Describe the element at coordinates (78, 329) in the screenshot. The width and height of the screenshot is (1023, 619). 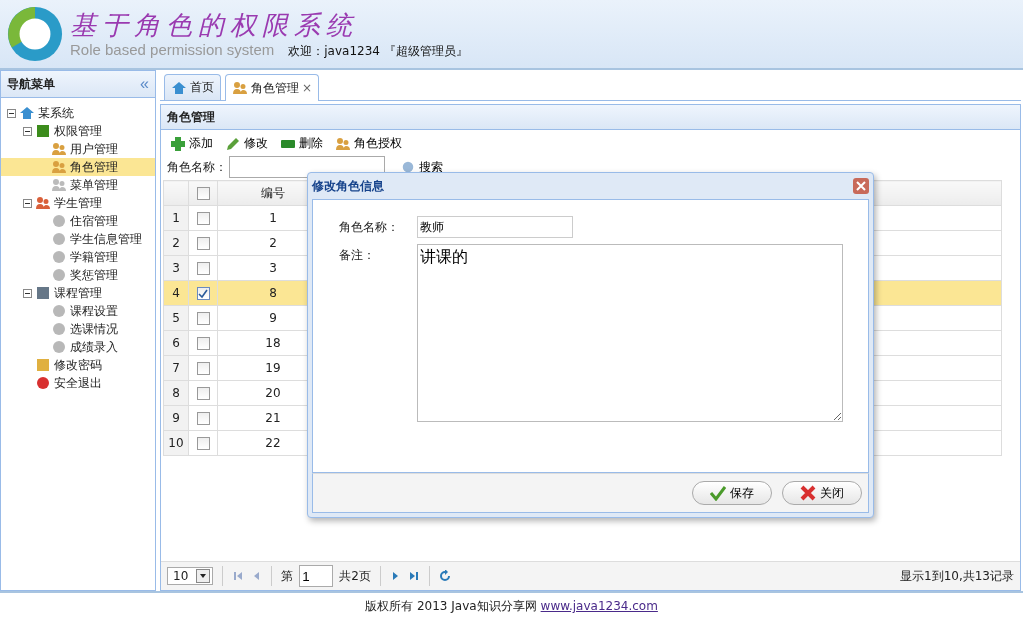
I see `tree-item: 选课情况` at that location.